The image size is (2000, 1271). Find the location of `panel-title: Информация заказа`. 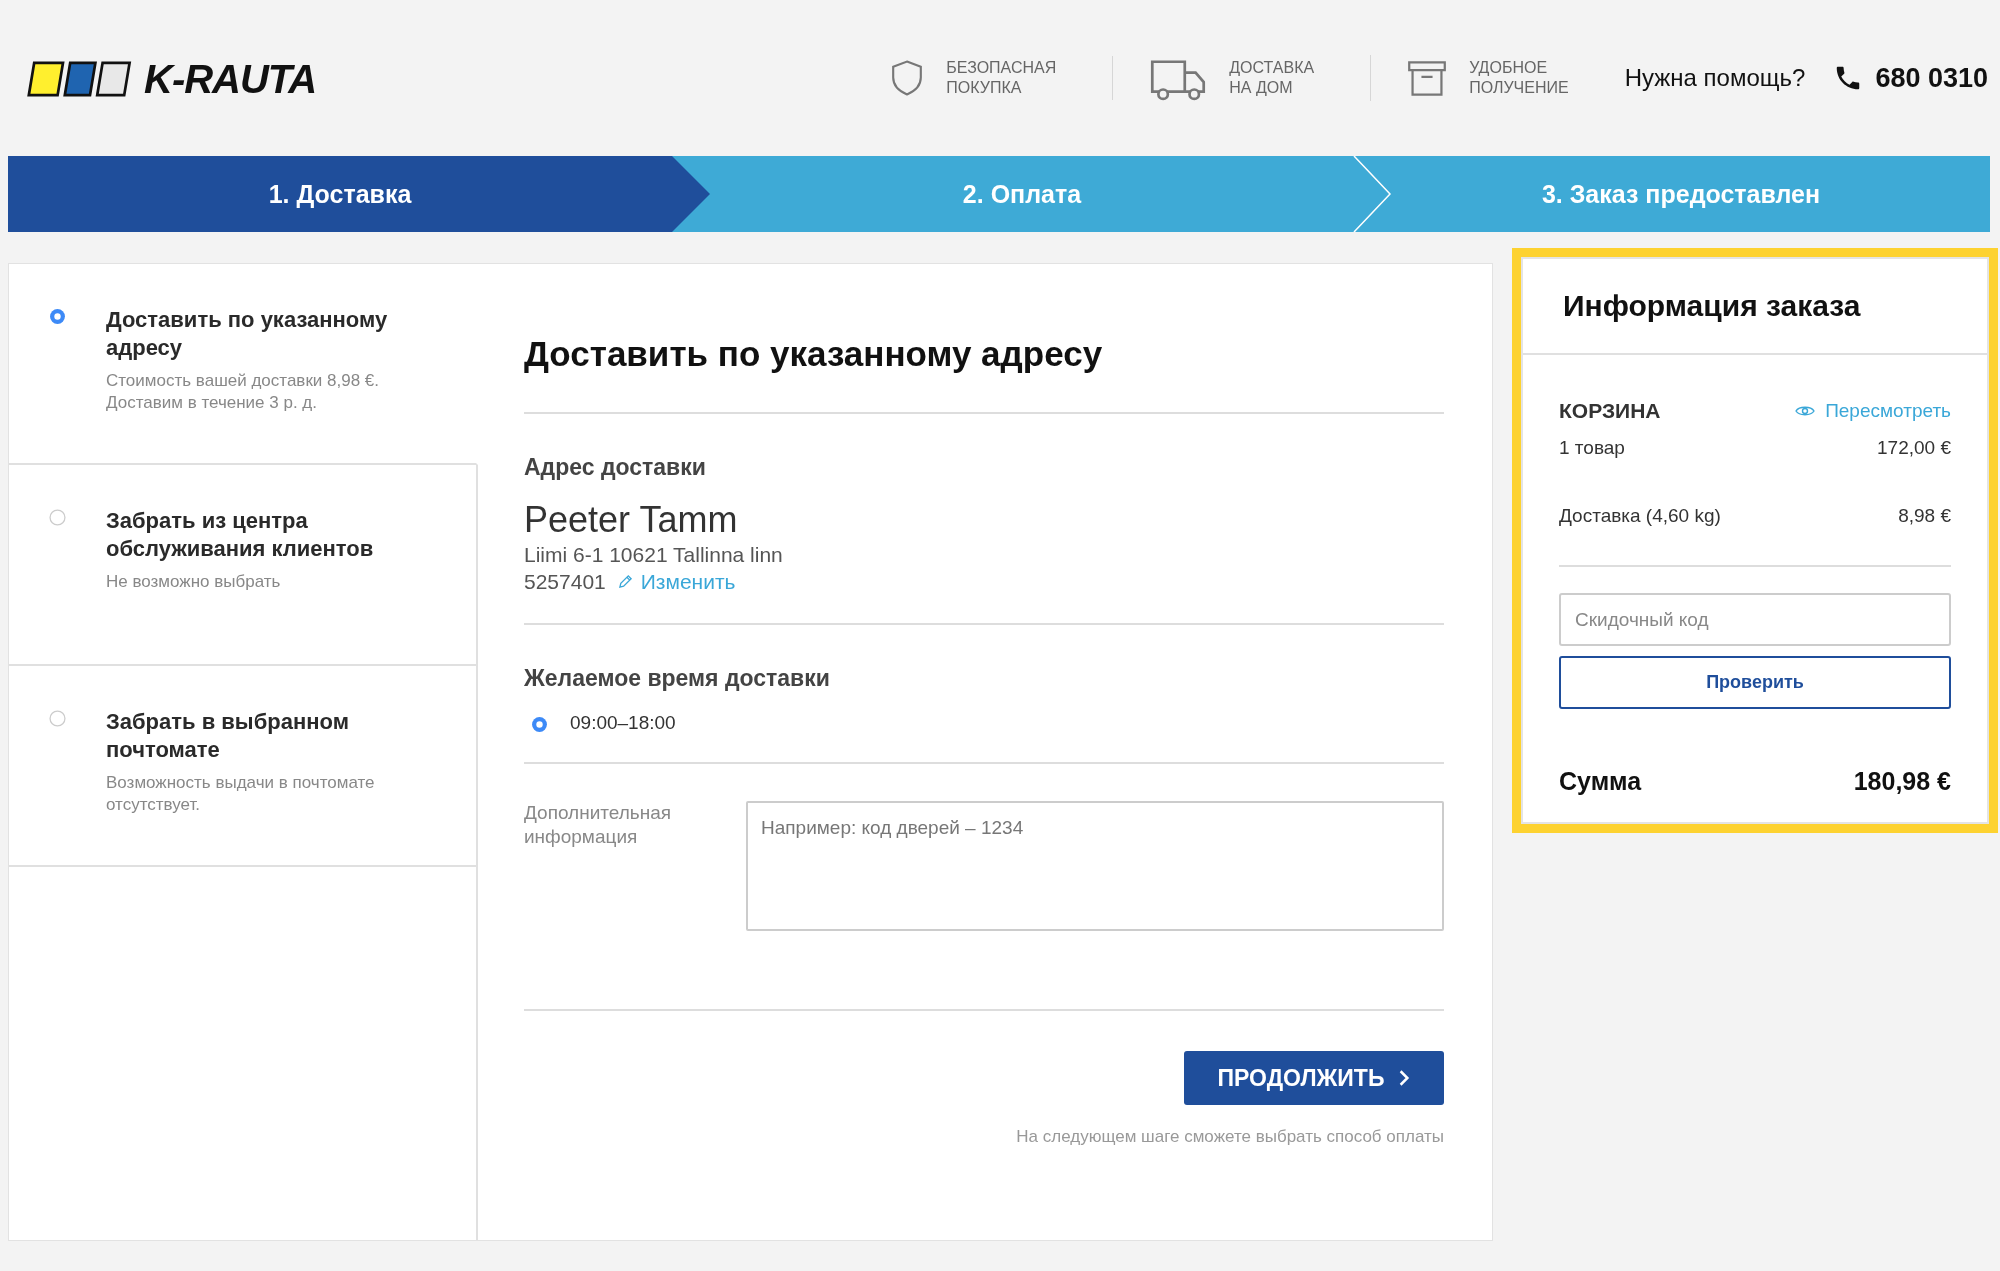

panel-title: Информация заказа is located at coordinates (1712, 306).